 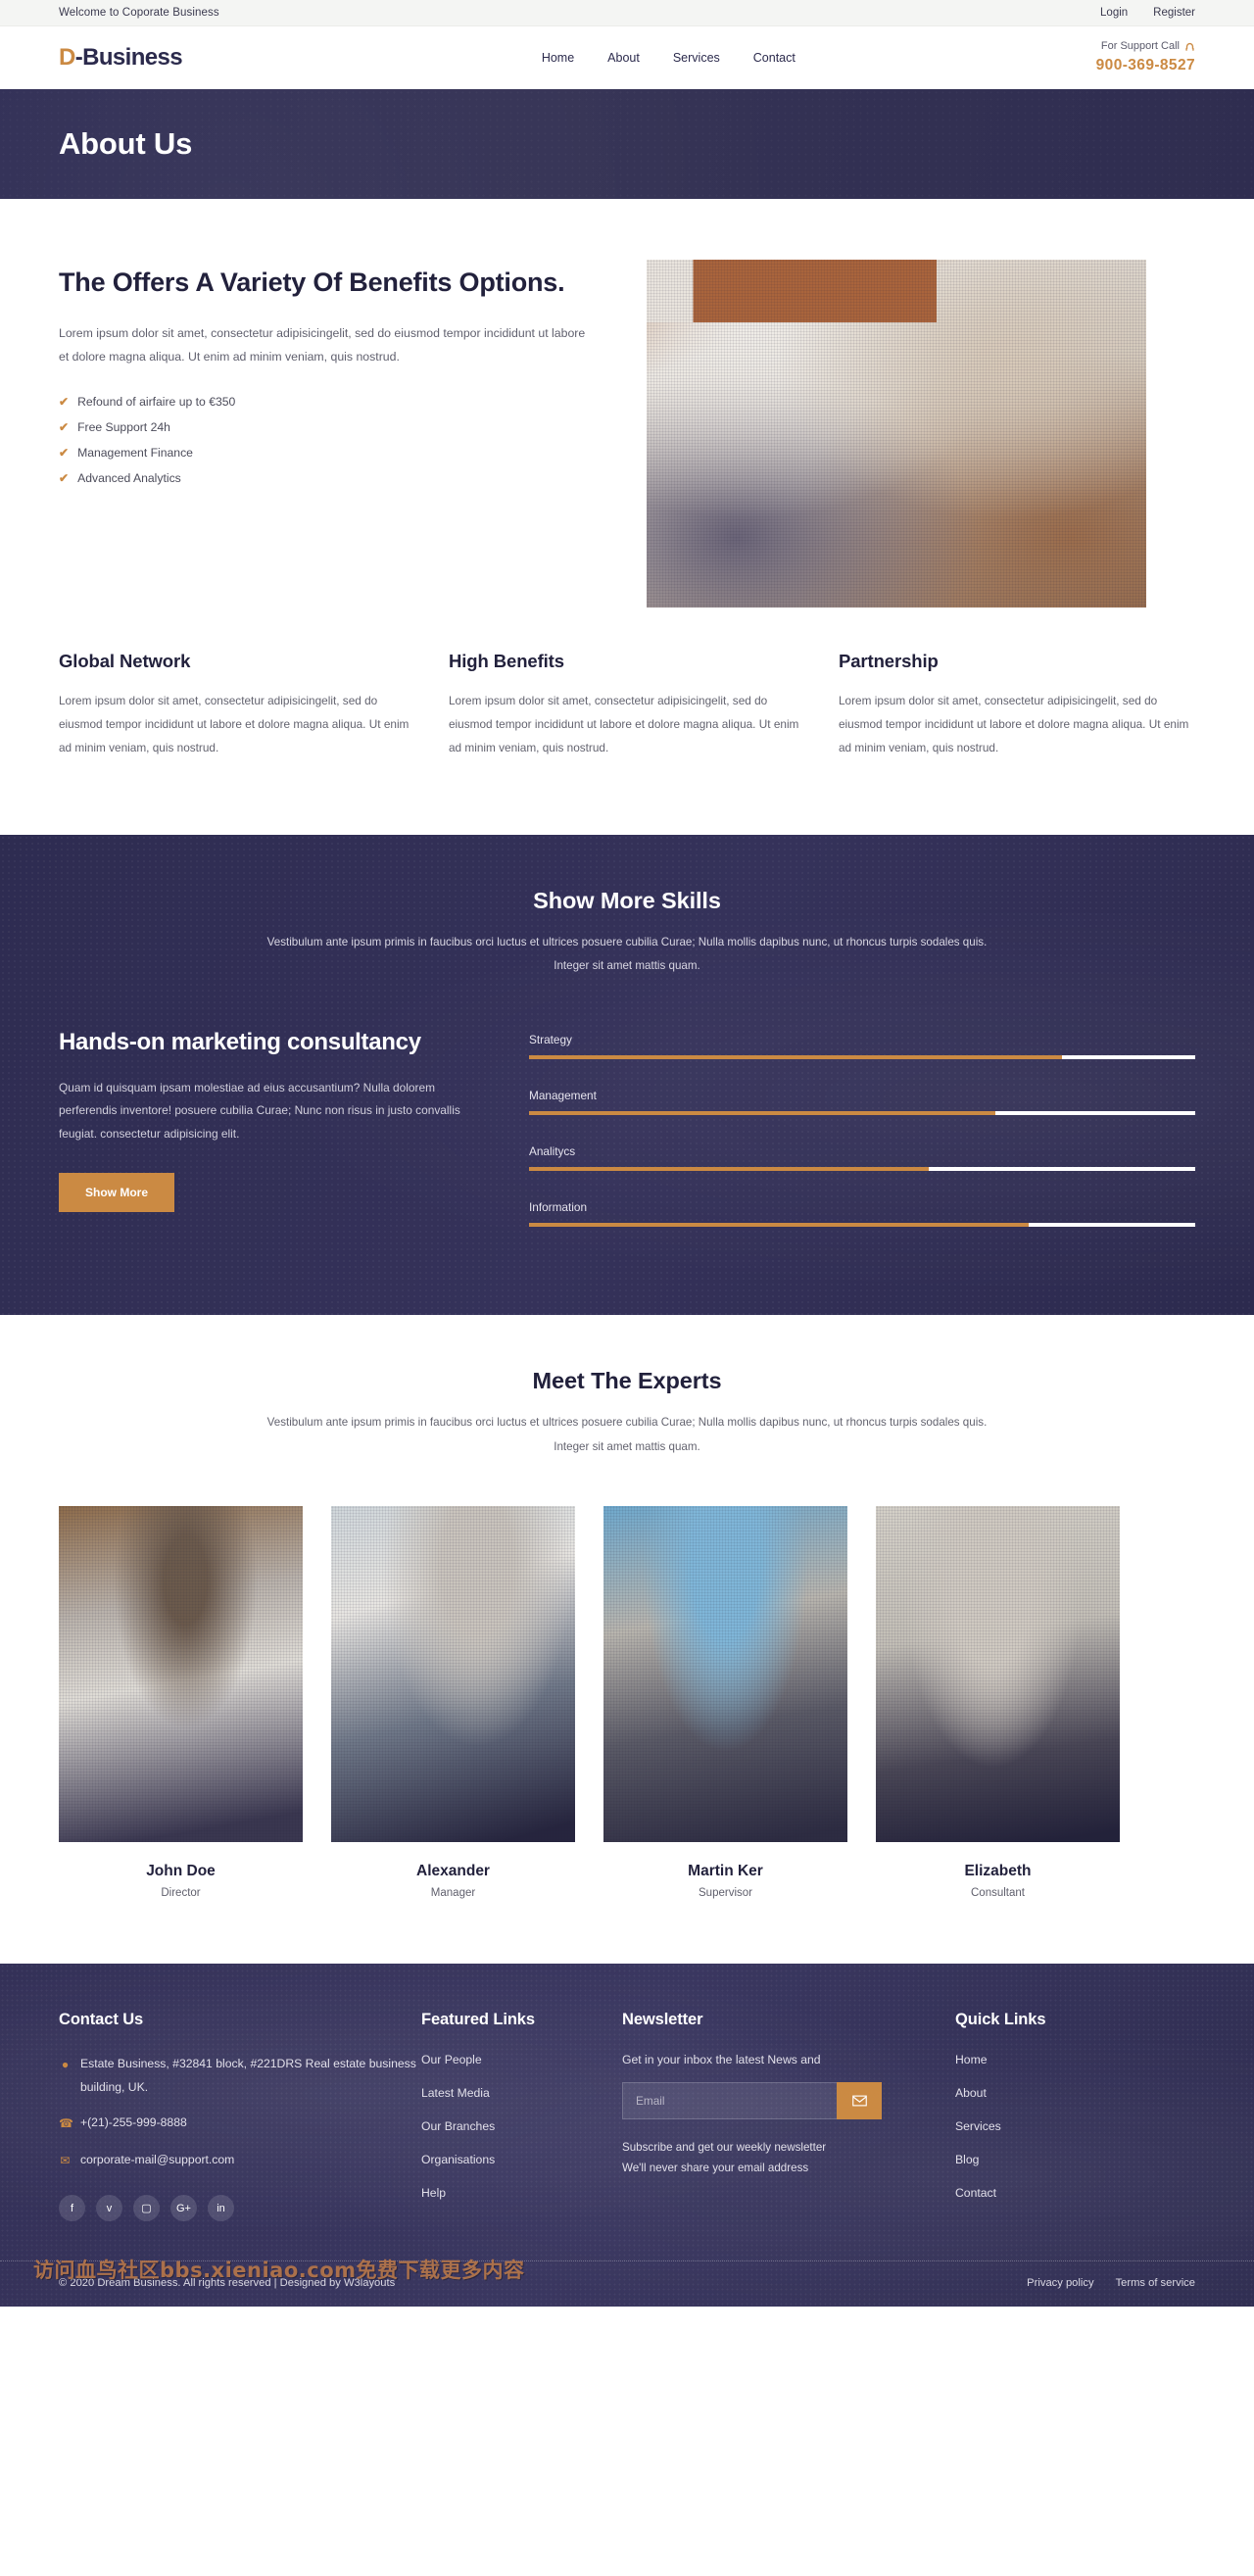 What do you see at coordinates (774, 58) in the screenshot?
I see `nav-item-contact: Contact` at bounding box center [774, 58].